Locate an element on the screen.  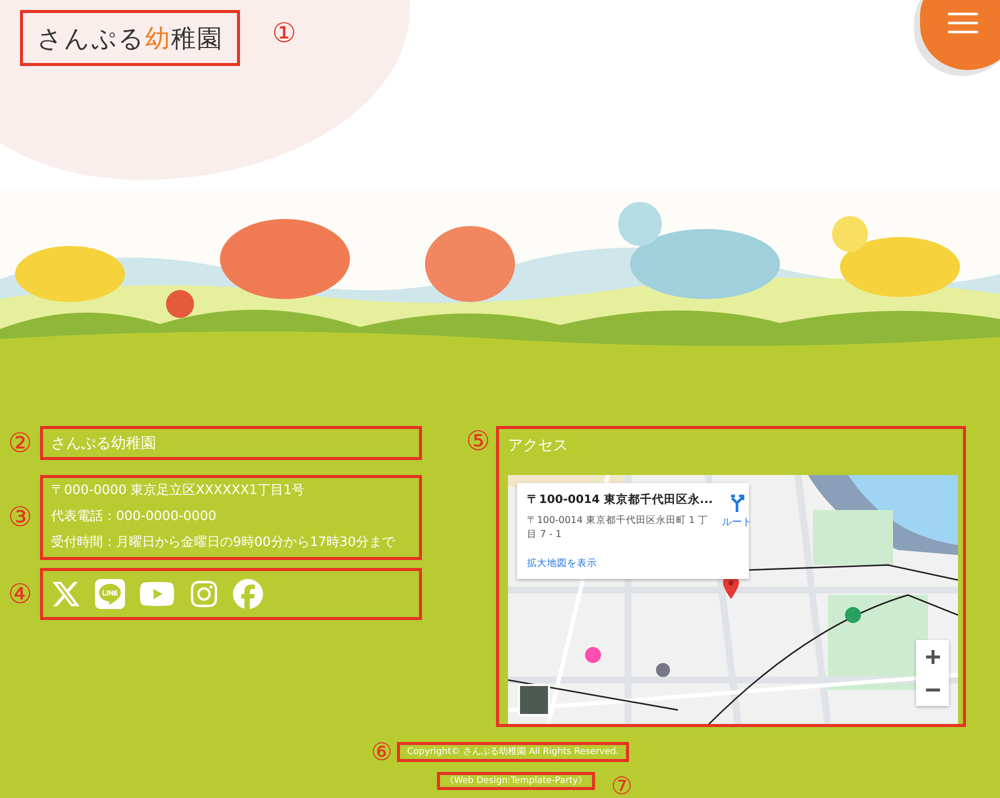
place-address: 〒100-0014 東京都千代田区永田町 1 丁目 7 - 1 is located at coordinates (618, 528).